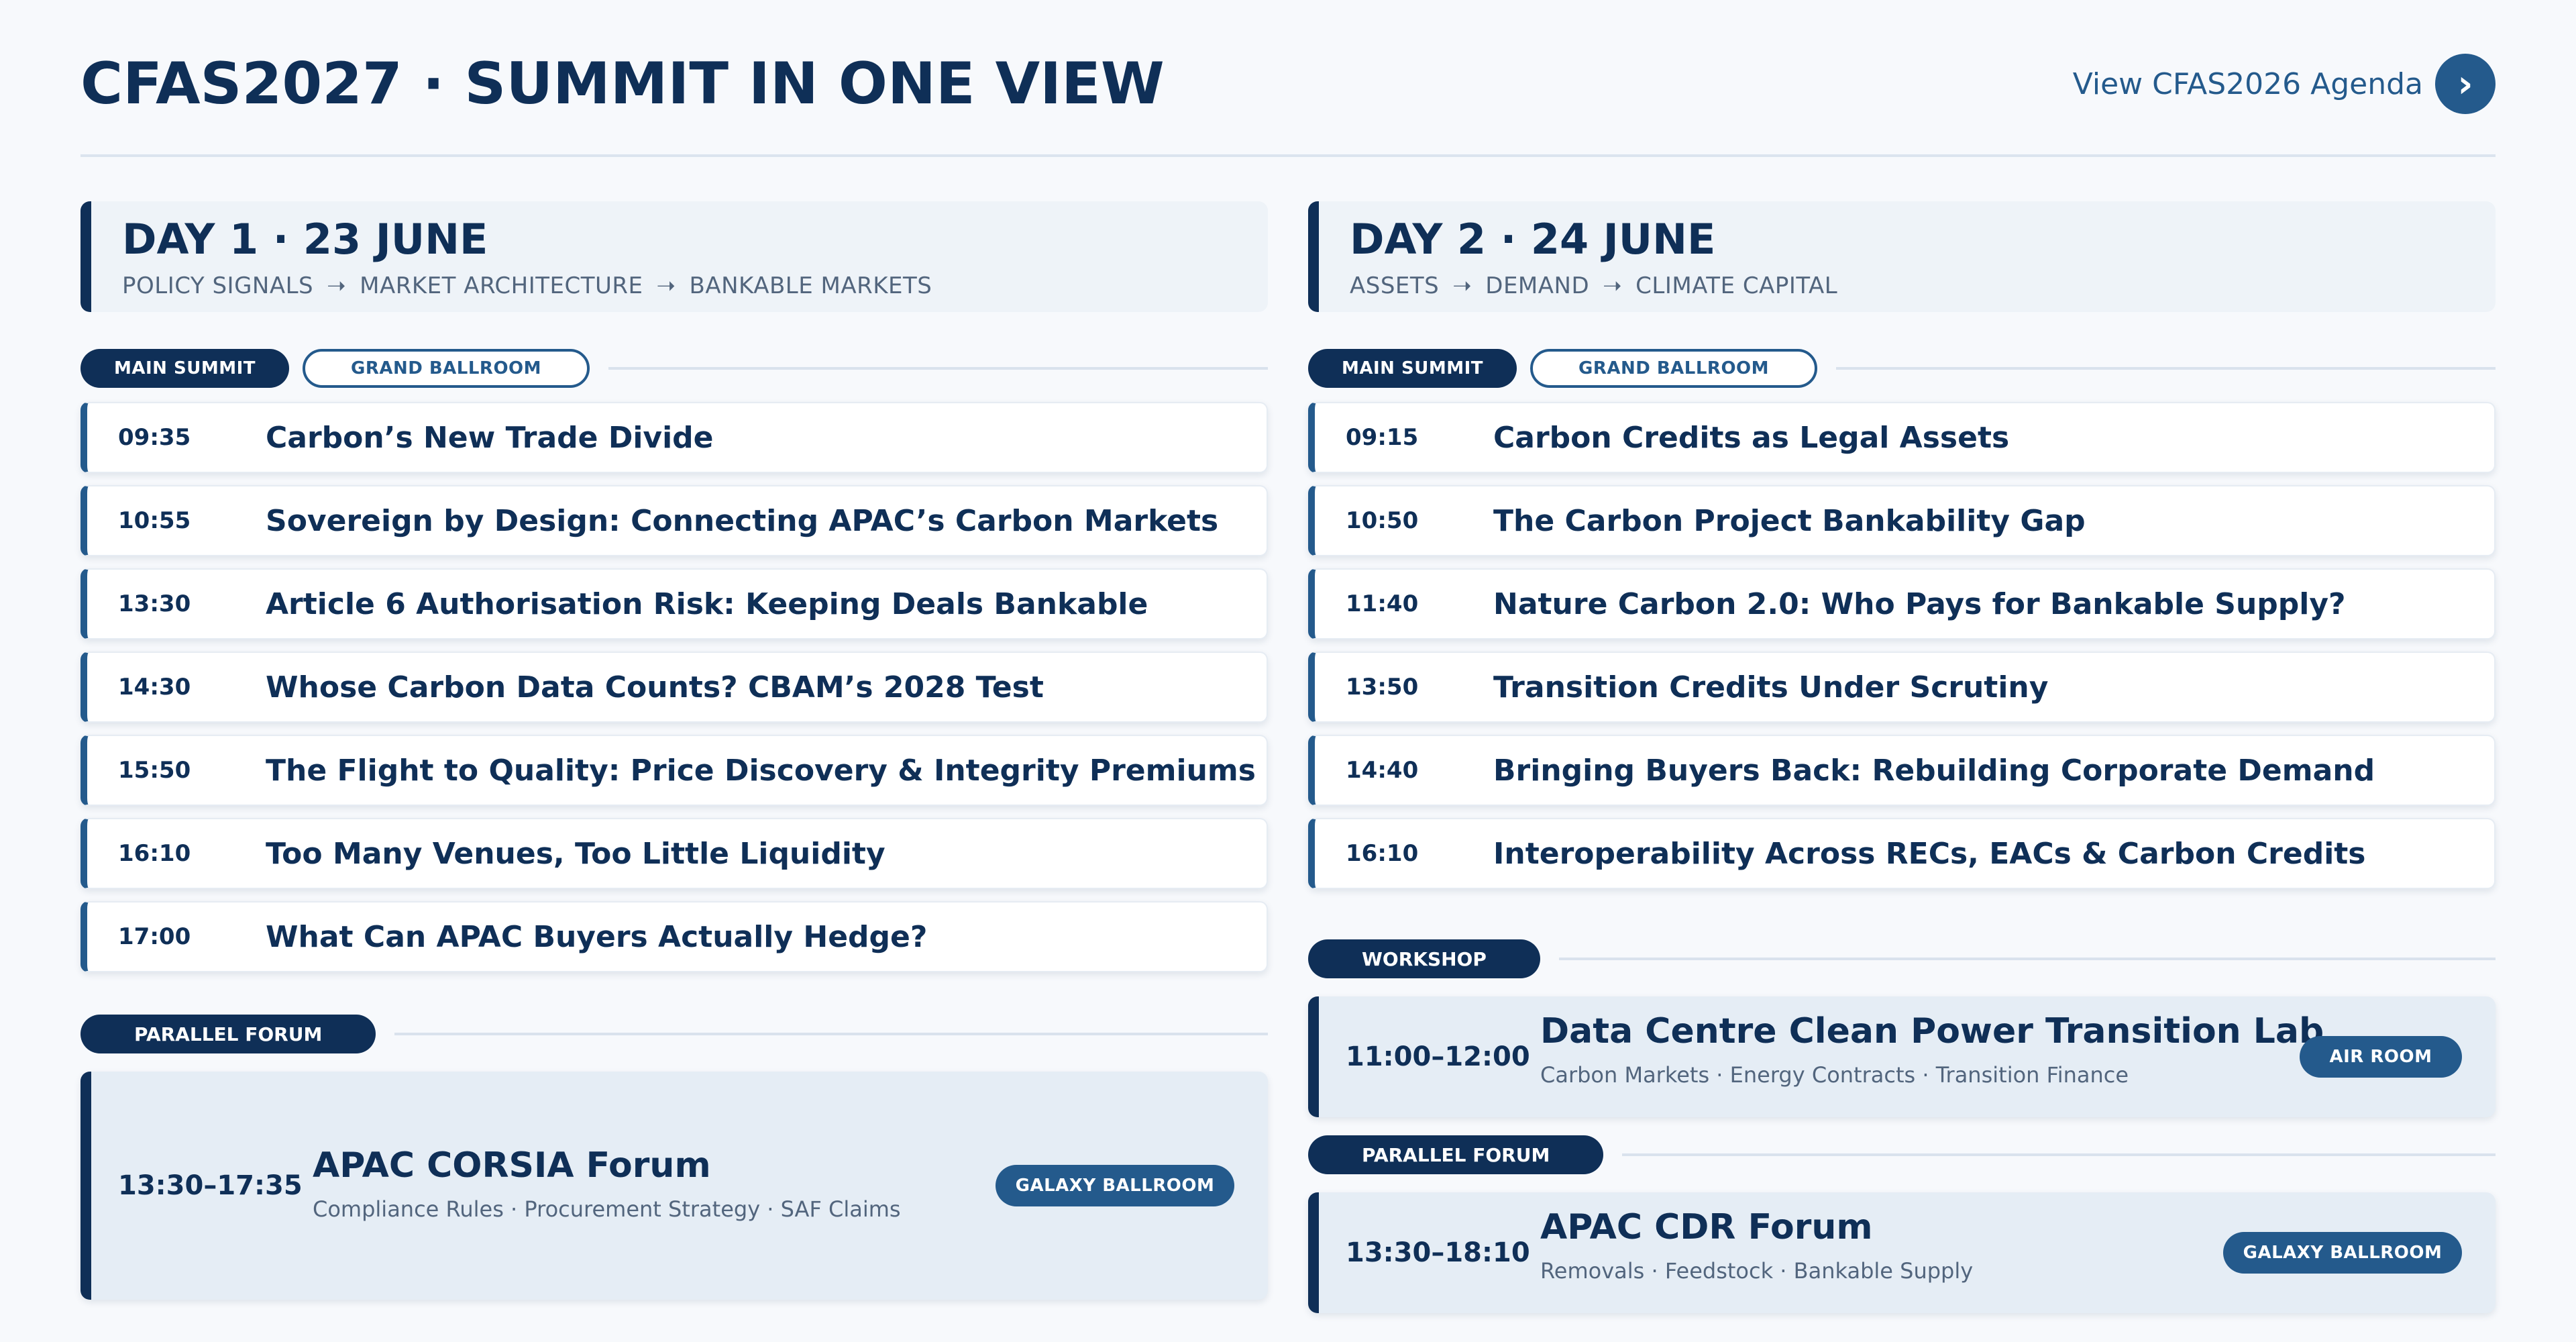 This screenshot has height=1342, width=2576. I want to click on day2-grand-ballroom-pill: GRAND BALLROOM, so click(1673, 369).